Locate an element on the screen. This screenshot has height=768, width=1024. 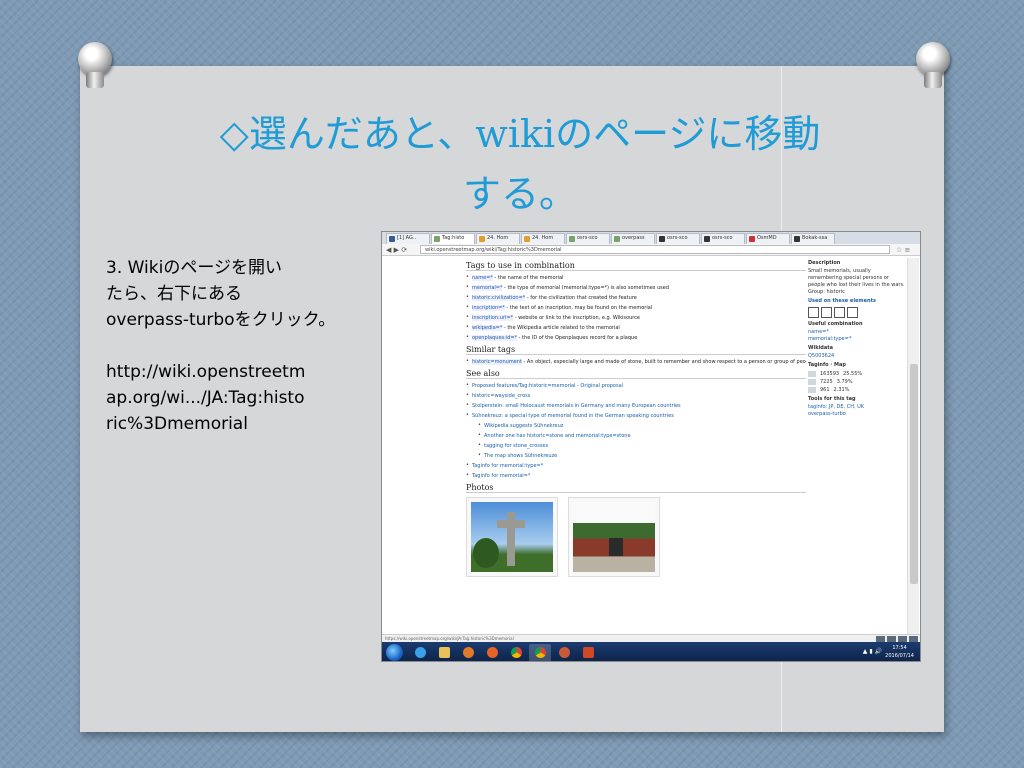
tag-key: historic=monument is located at coordinates (497, 362).